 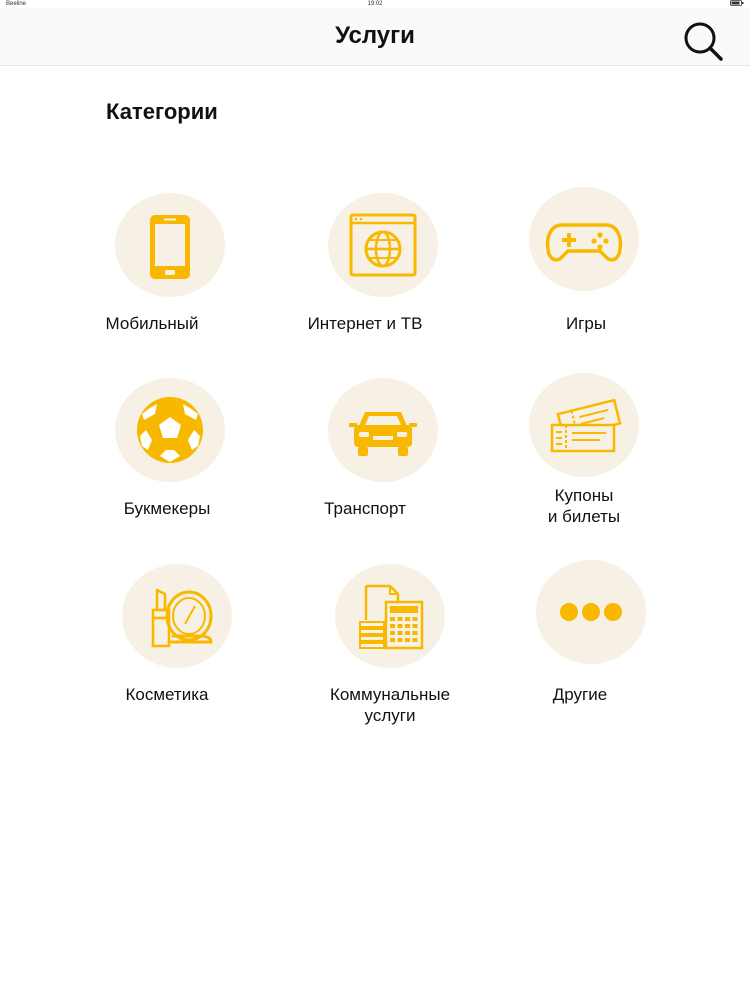 What do you see at coordinates (167, 694) in the screenshot?
I see `category-label: Косметика` at bounding box center [167, 694].